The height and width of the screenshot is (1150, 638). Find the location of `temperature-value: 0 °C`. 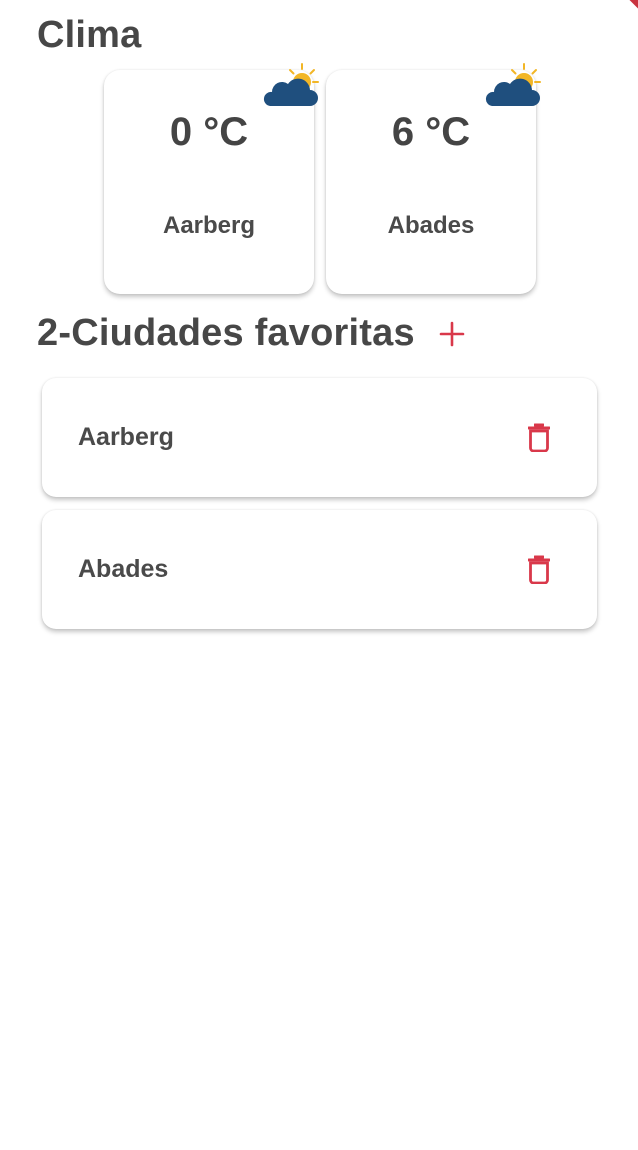

temperature-value: 0 °C is located at coordinates (209, 132).